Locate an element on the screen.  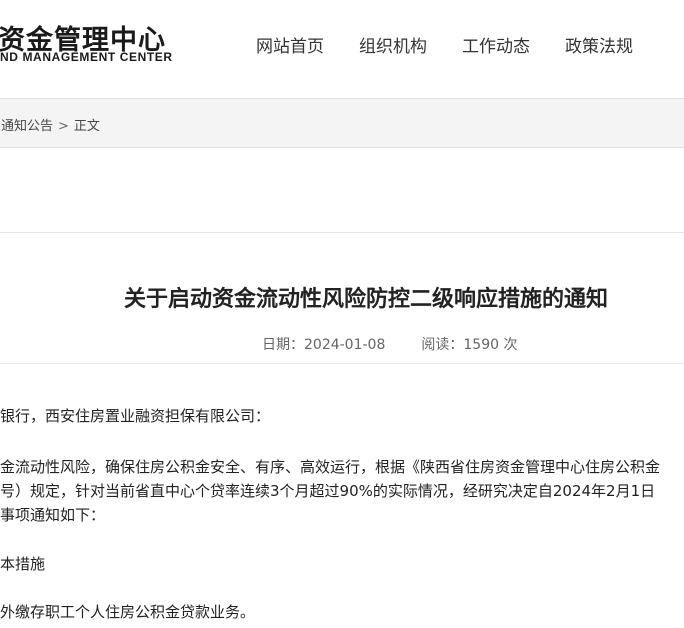
paragraph: 本措施 is located at coordinates (23, 564).